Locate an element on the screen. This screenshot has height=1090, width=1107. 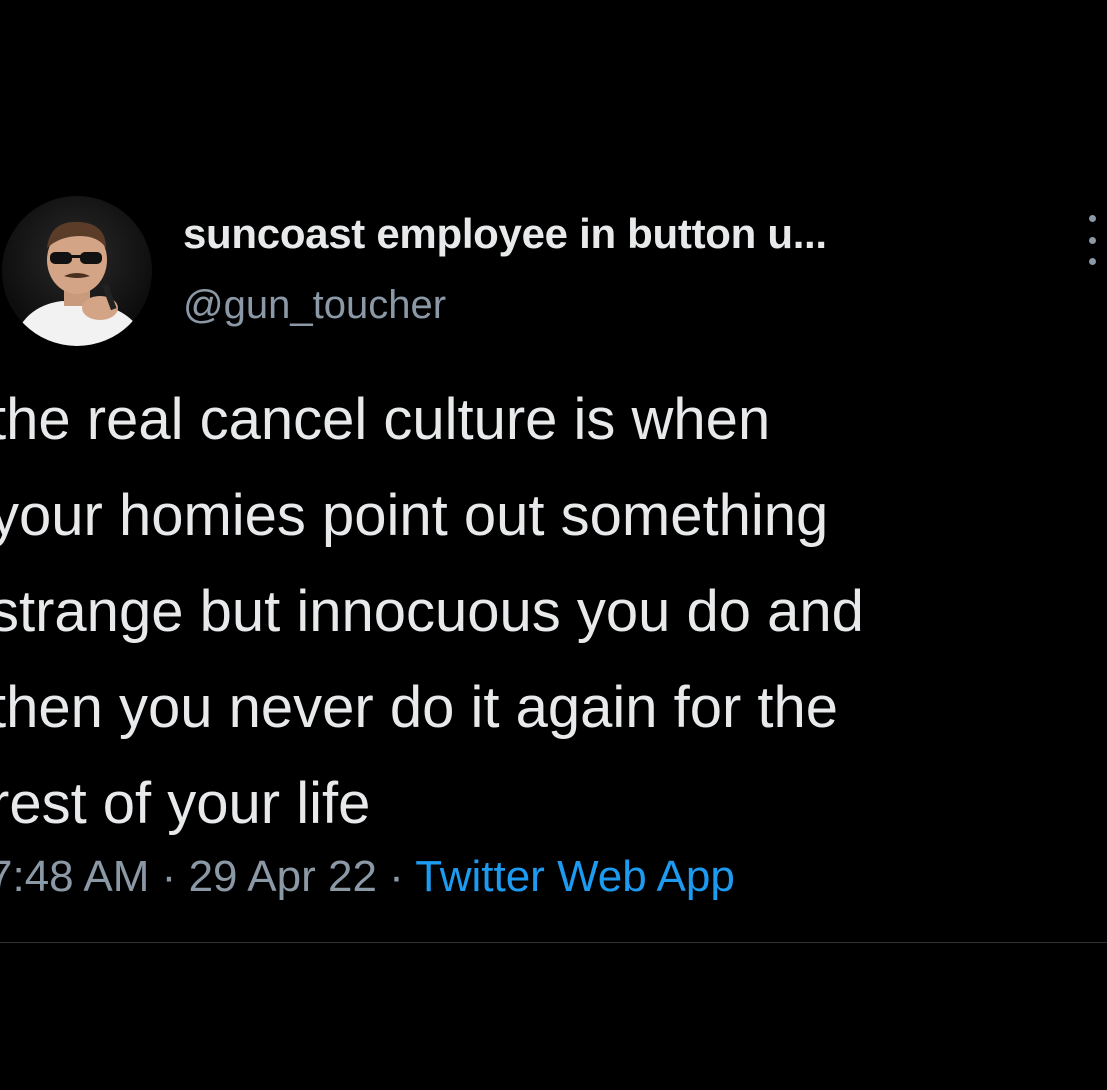
tweet-source-link: Twitter Web App is located at coordinates (575, 876).